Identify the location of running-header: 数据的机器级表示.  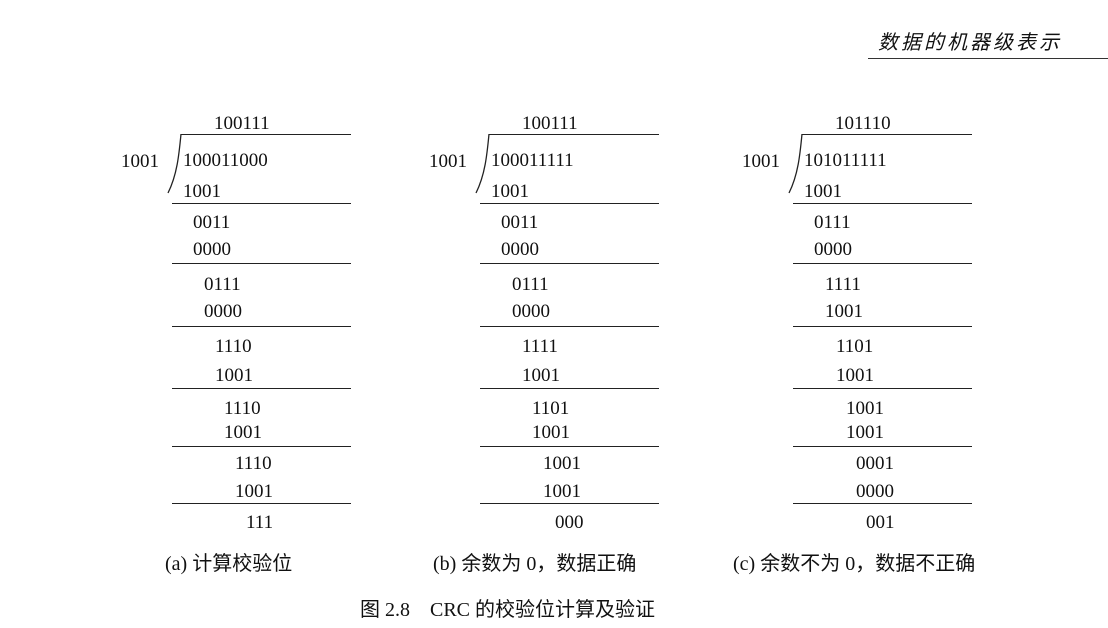
(970, 42).